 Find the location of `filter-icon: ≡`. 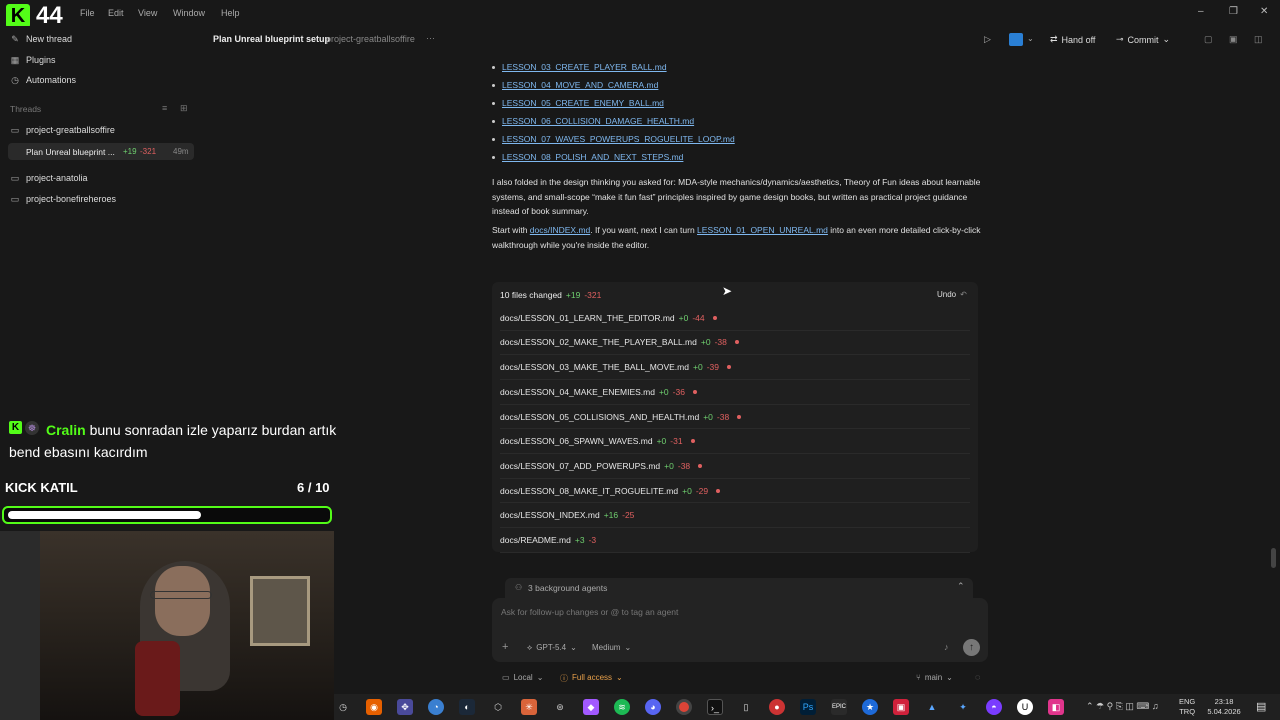

filter-icon: ≡ is located at coordinates (164, 108).